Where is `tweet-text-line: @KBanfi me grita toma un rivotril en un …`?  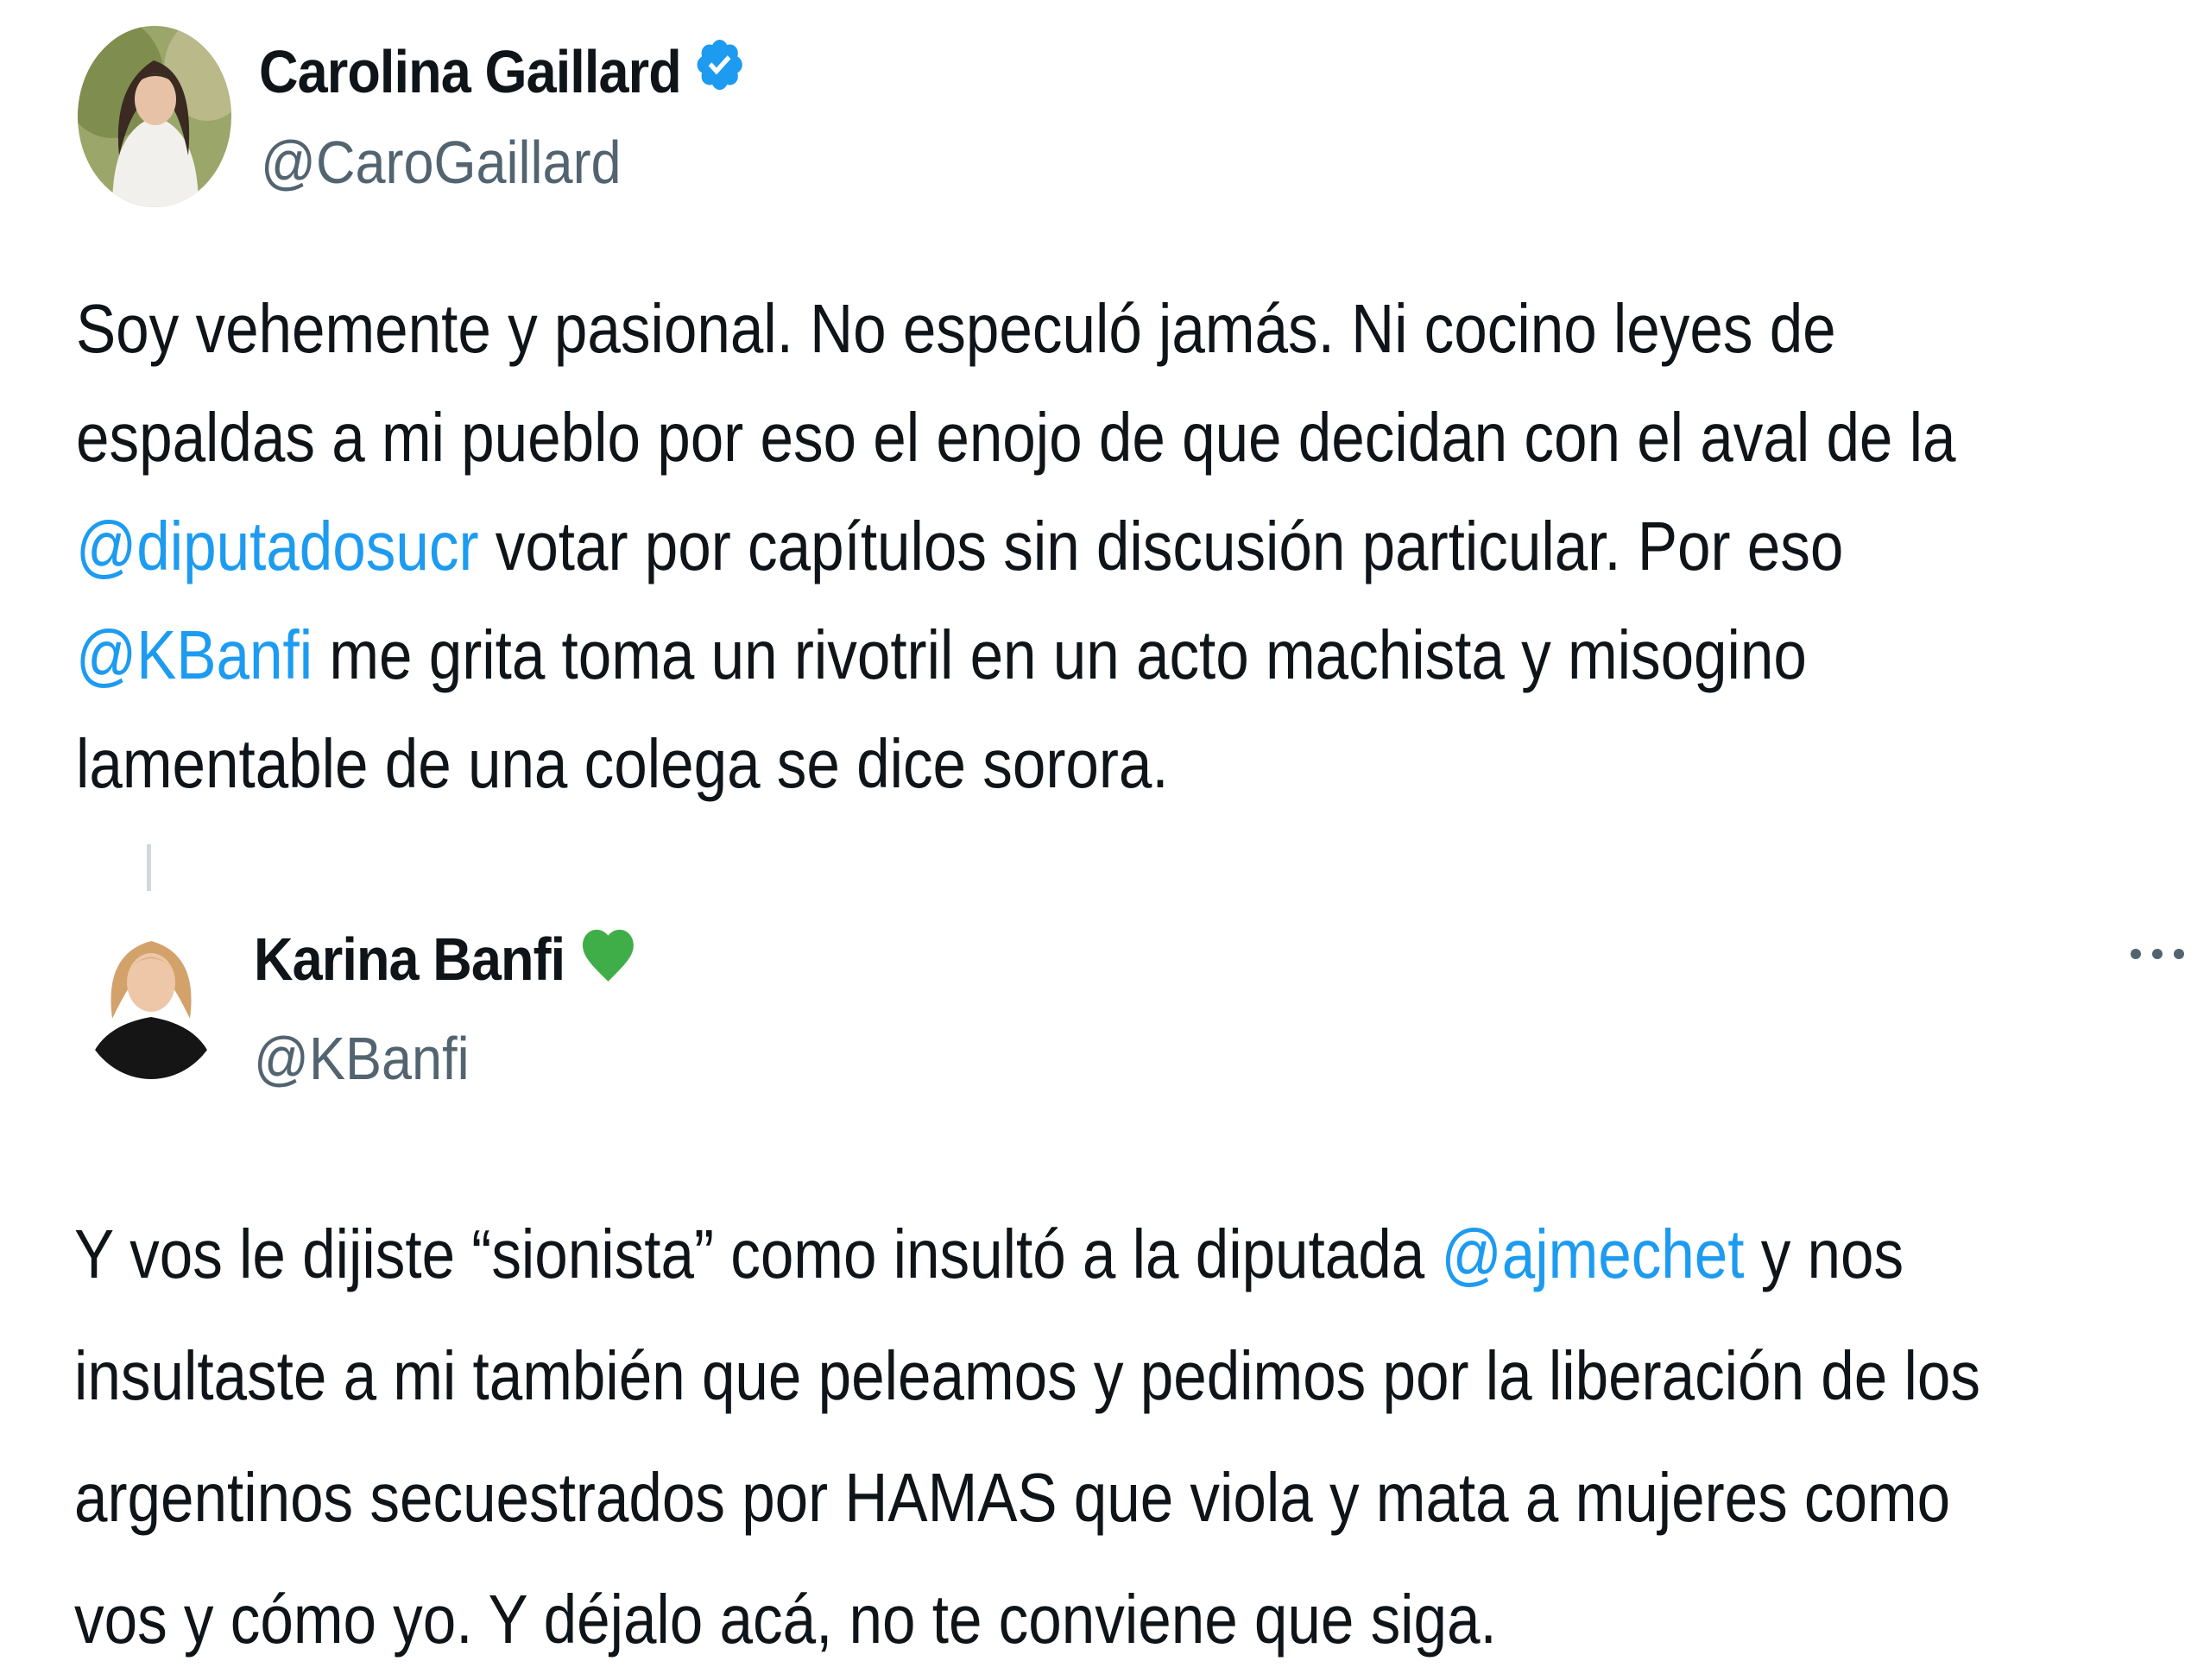 tweet-text-line: @KBanfi me grita toma un rivotril en un … is located at coordinates (1016, 655).